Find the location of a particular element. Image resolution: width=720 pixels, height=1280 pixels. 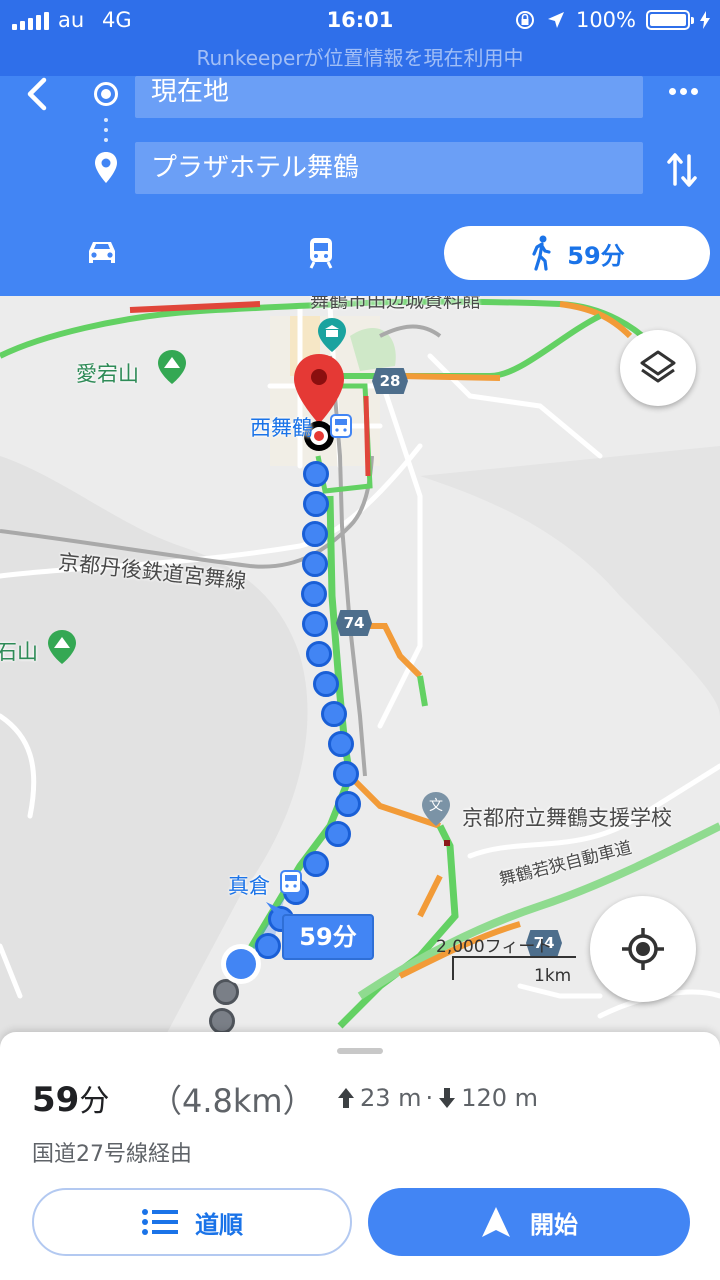

museum-label: 舞鶴市田辺城資料館 is located at coordinates (396, 304).